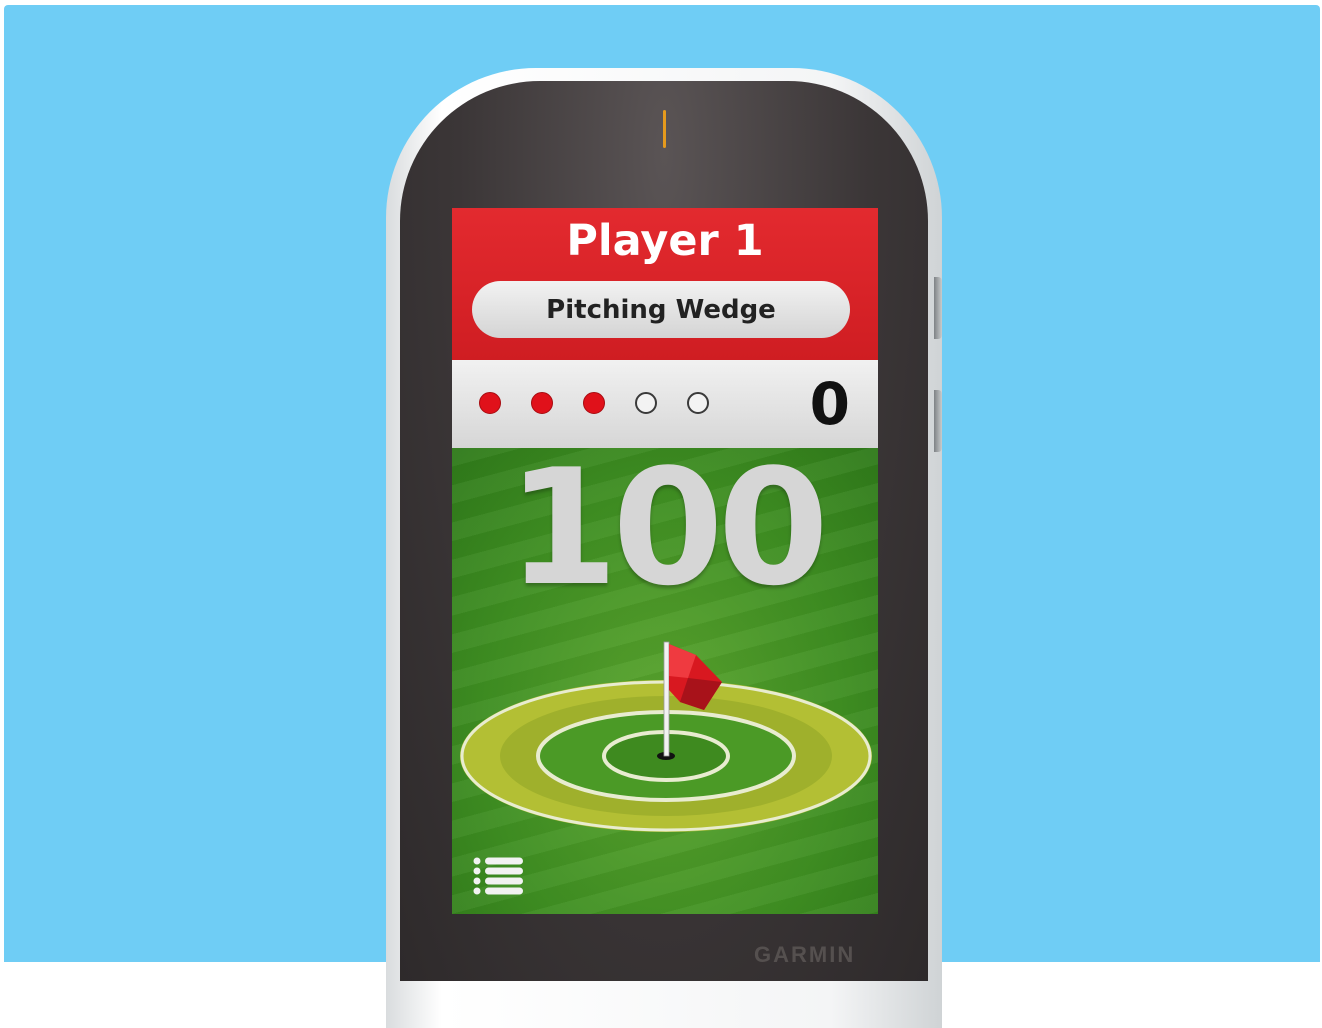 This screenshot has height=1028, width=1322. Describe the element at coordinates (664, 129) in the screenshot. I see `status-led` at that location.